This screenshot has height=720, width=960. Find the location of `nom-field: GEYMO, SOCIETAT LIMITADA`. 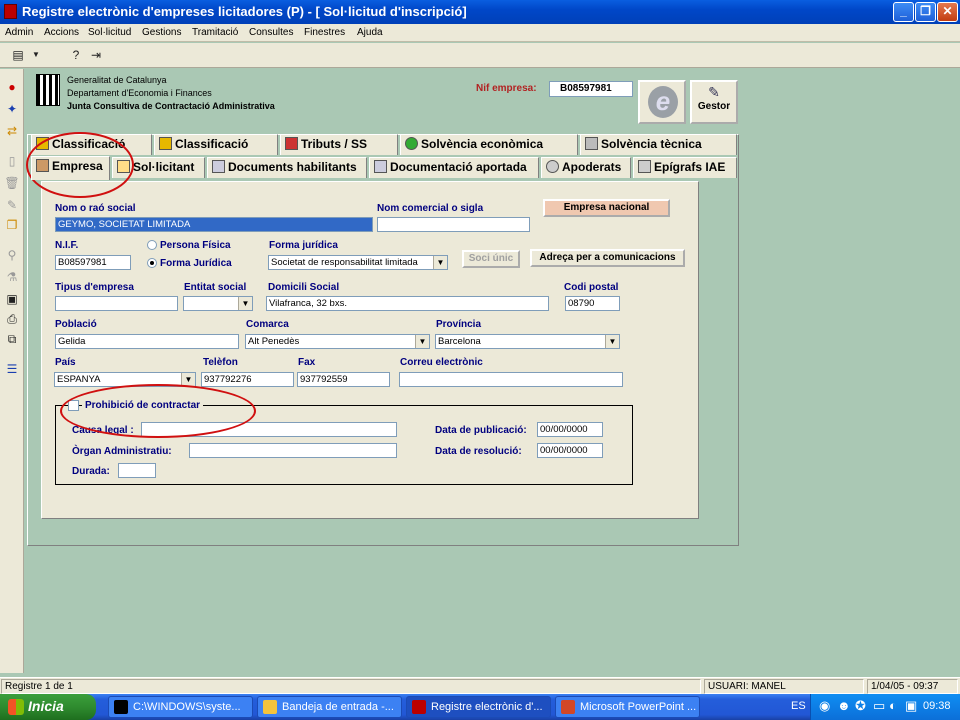

nom-field: GEYMO, SOCIETAT LIMITADA is located at coordinates (214, 224).